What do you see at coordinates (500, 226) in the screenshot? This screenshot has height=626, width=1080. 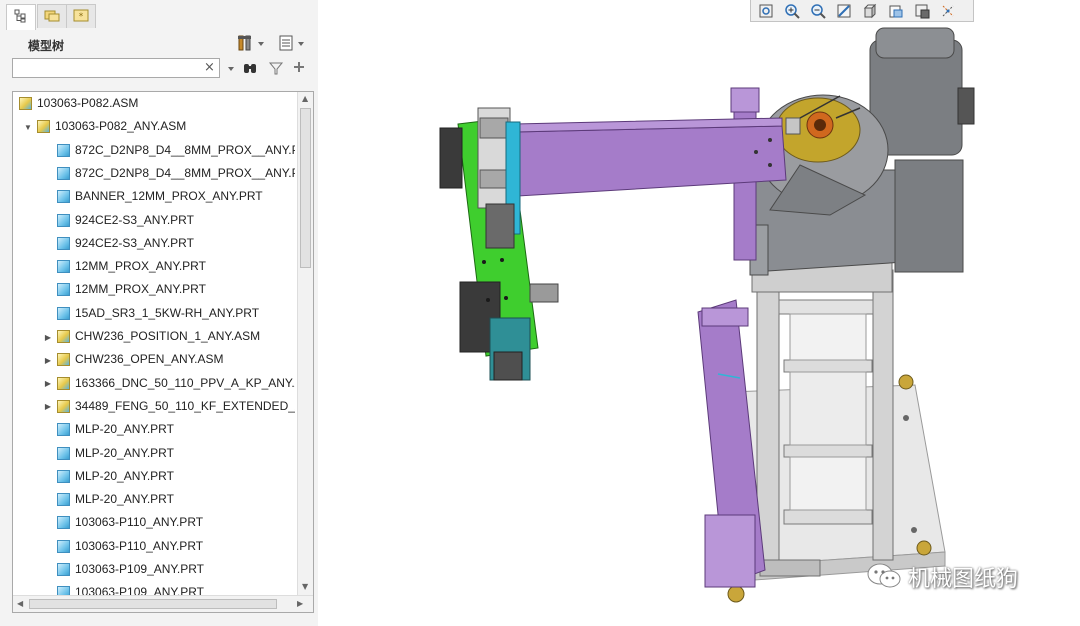 I see `gripper-block` at bounding box center [500, 226].